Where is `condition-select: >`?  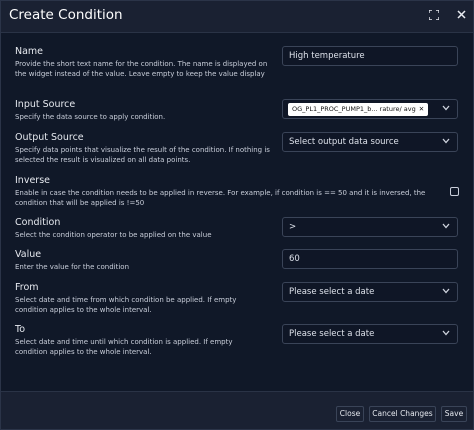 condition-select: > is located at coordinates (370, 227).